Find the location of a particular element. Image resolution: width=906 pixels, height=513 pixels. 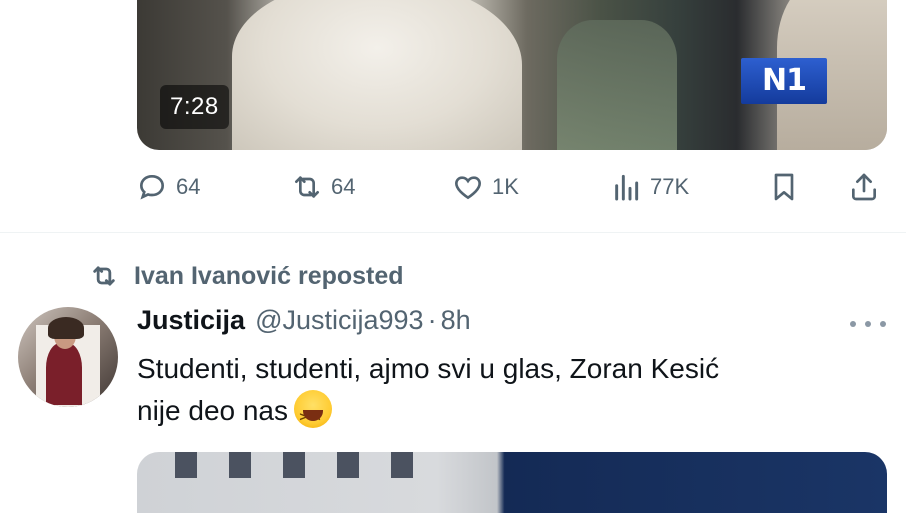

repost-indicator: Ivan Ivanović reposted is located at coordinates (247, 276).